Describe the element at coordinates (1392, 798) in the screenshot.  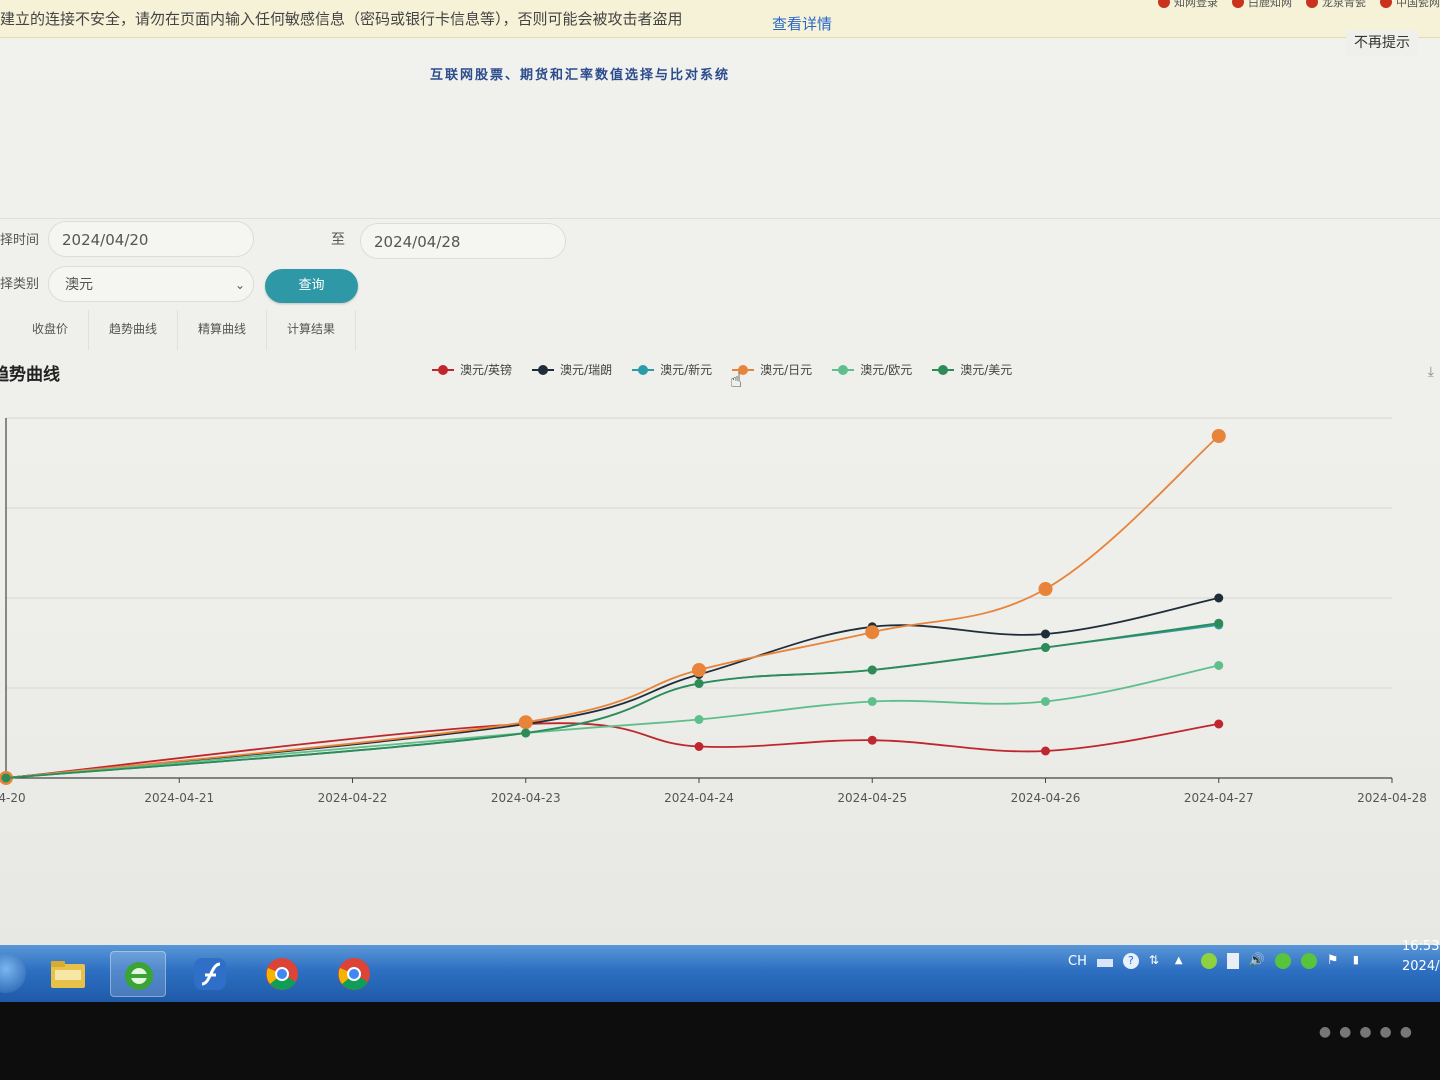
I see `x-tick-label: 2024-04-28` at that location.